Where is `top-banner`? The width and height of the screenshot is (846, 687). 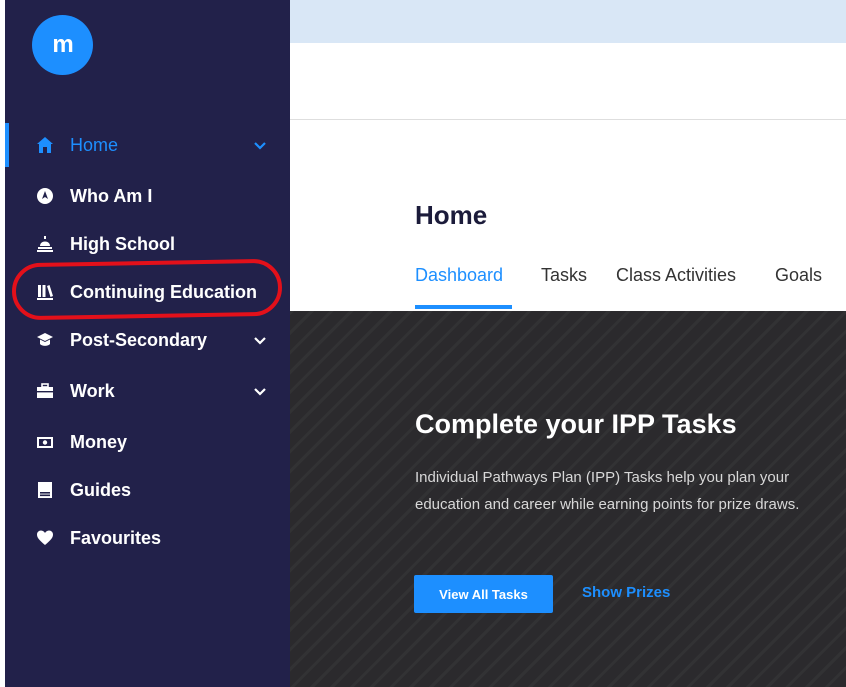 top-banner is located at coordinates (568, 21).